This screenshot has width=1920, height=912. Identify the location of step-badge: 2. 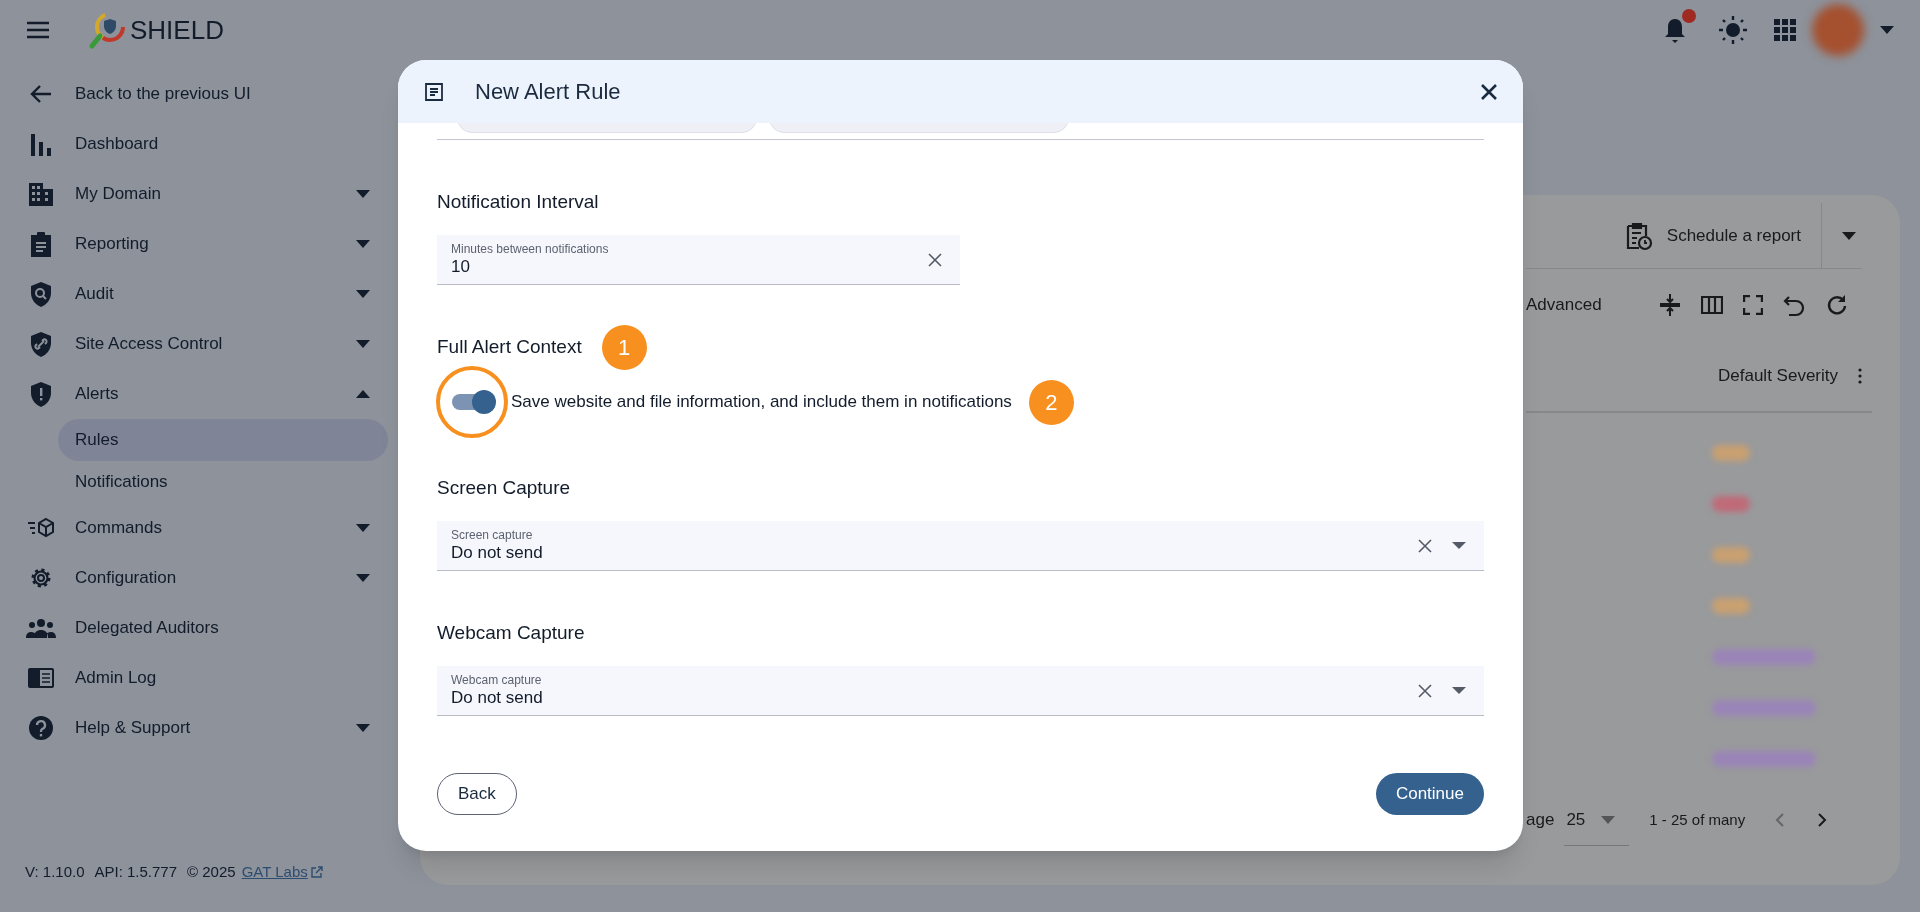
(1051, 402).